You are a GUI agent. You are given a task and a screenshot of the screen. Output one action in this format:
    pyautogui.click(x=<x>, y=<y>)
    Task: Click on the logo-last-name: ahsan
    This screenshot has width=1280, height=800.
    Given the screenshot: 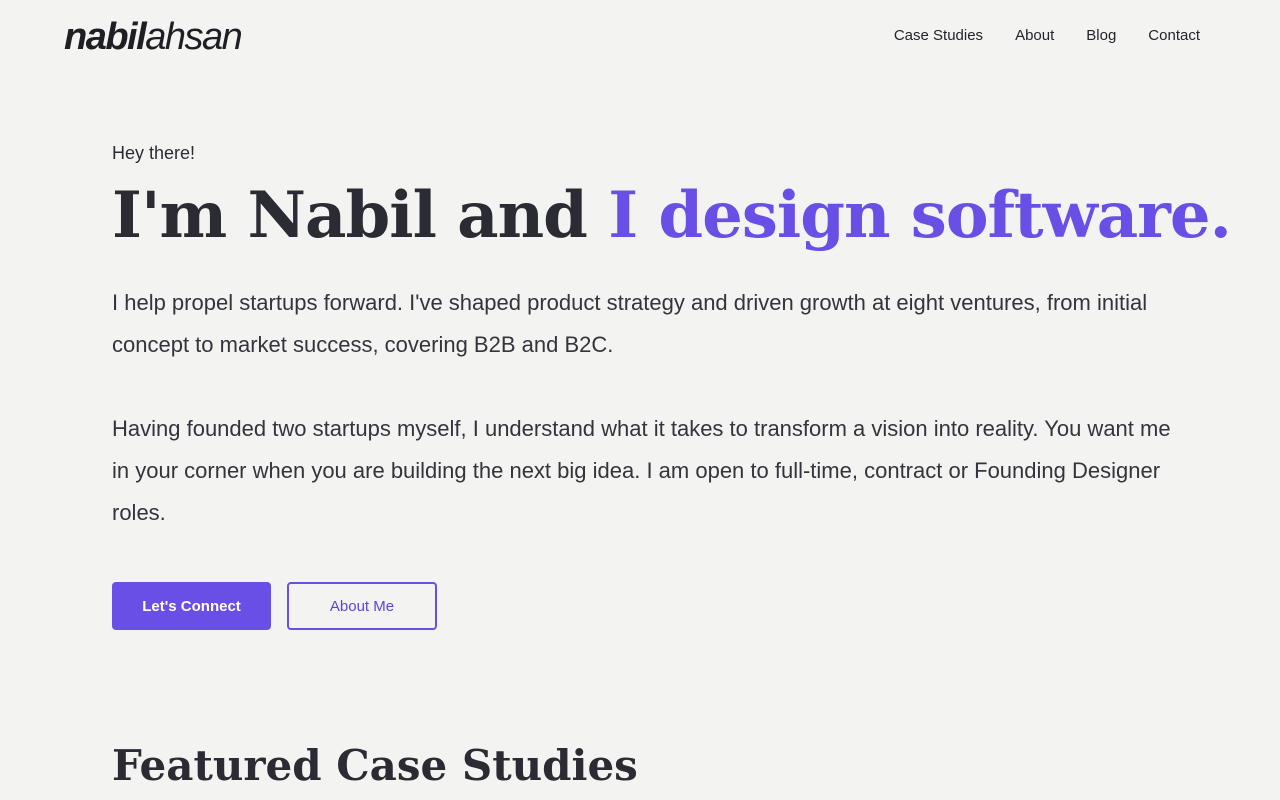 What is the action you would take?
    pyautogui.click(x=194, y=37)
    